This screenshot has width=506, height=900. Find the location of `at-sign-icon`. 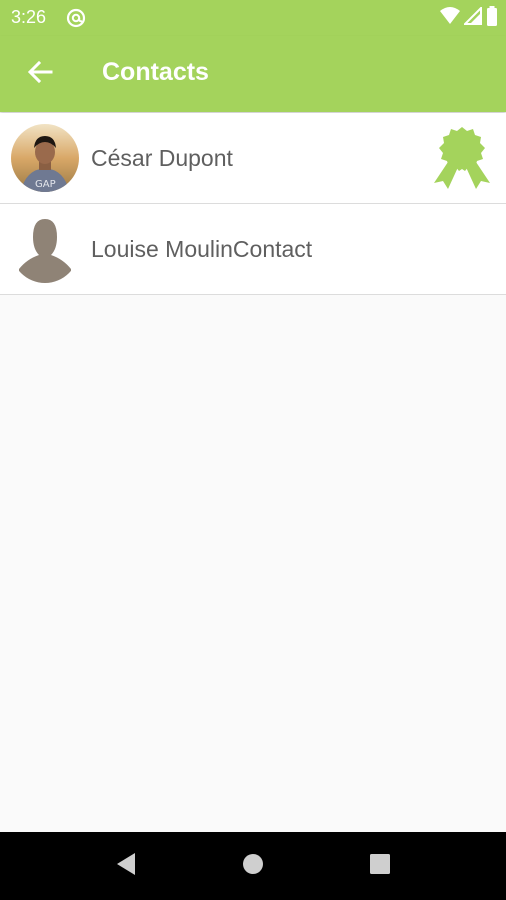

at-sign-icon is located at coordinates (76, 18).